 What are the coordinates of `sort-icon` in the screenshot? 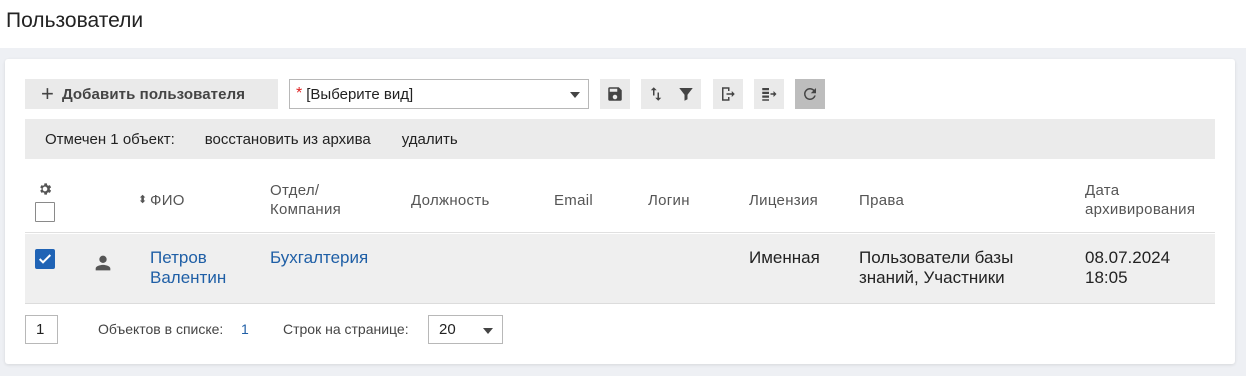 It's located at (656, 94).